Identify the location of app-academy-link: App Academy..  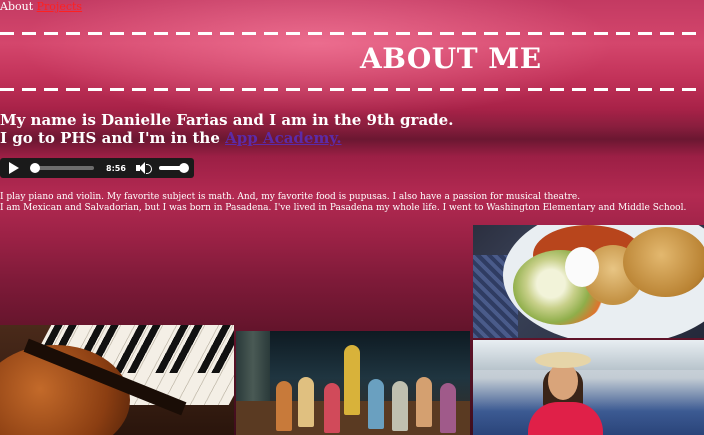
(283, 138).